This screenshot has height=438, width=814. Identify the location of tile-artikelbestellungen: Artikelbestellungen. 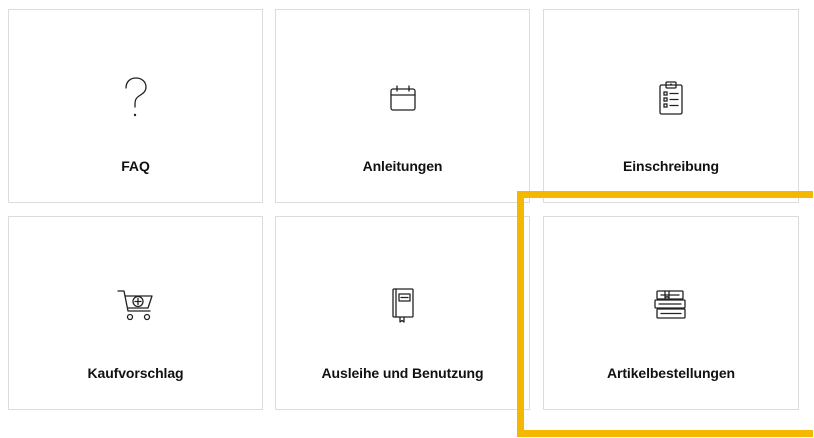
(671, 313).